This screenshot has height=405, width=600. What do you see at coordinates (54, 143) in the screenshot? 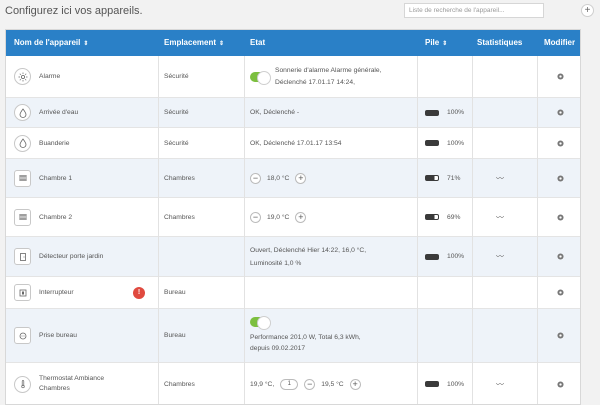
I see `device-name: Buanderie` at bounding box center [54, 143].